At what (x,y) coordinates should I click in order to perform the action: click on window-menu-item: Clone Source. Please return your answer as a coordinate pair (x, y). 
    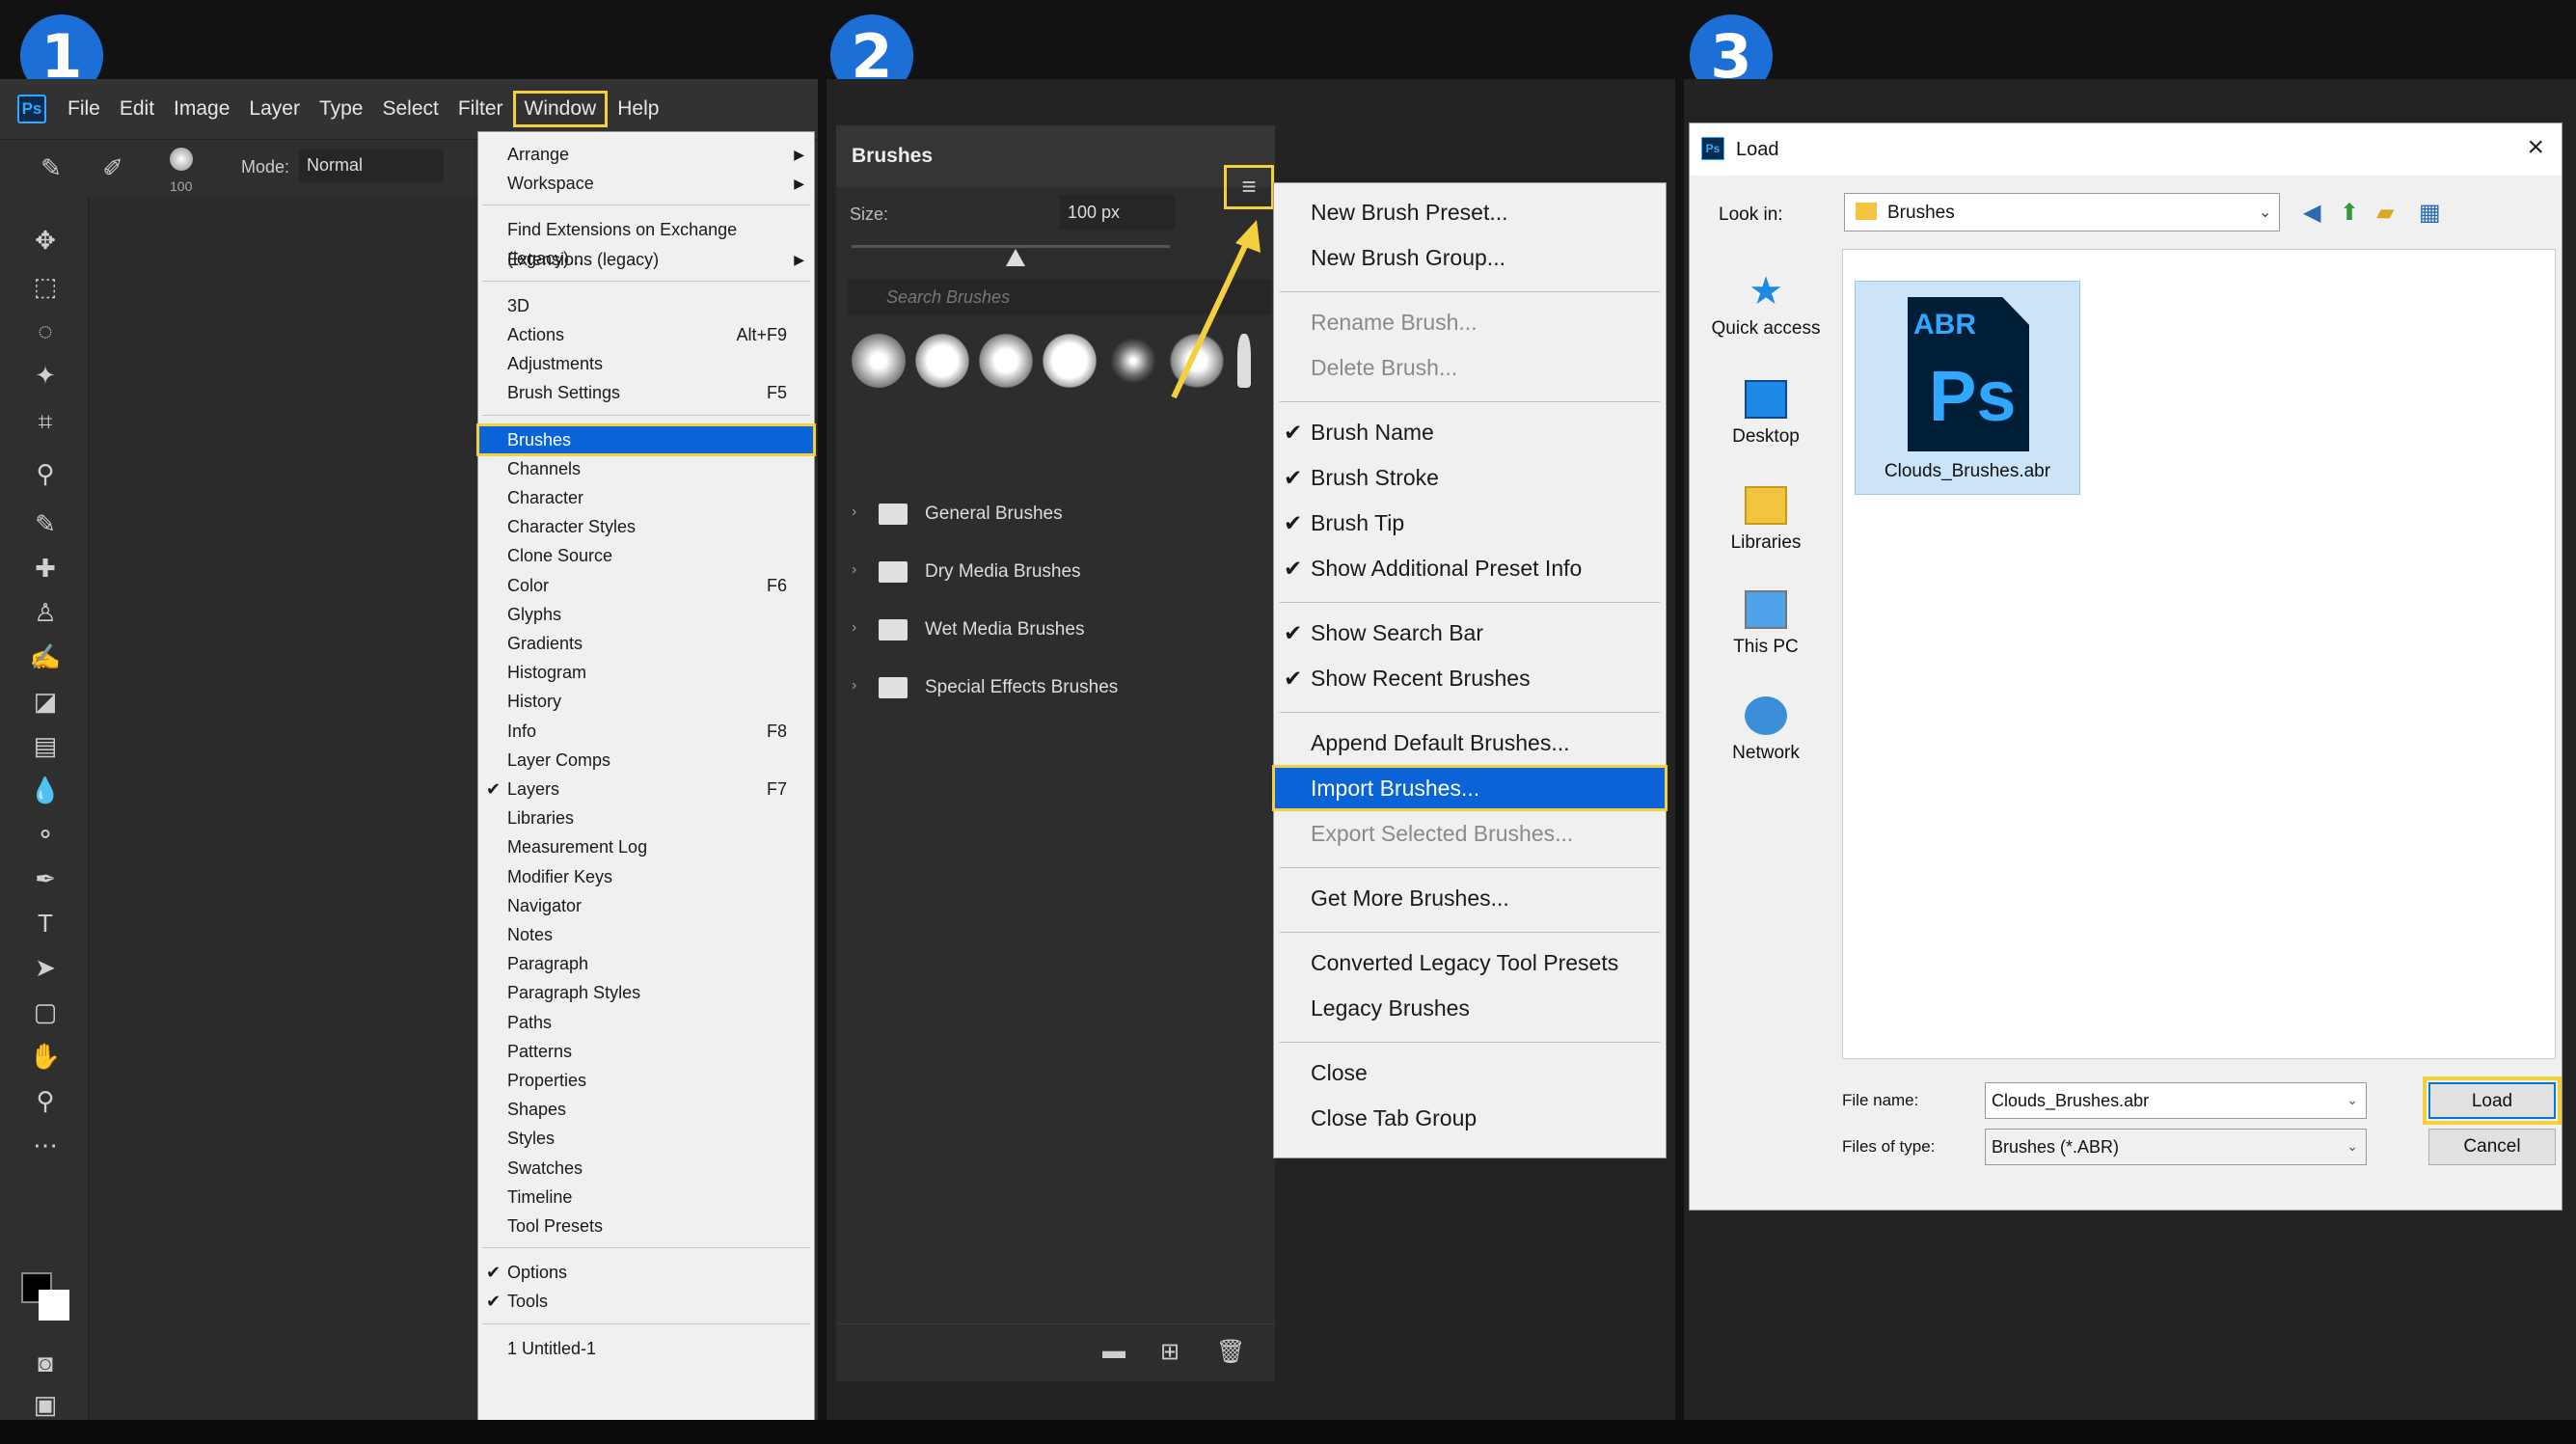
    Looking at the image, I should click on (646, 555).